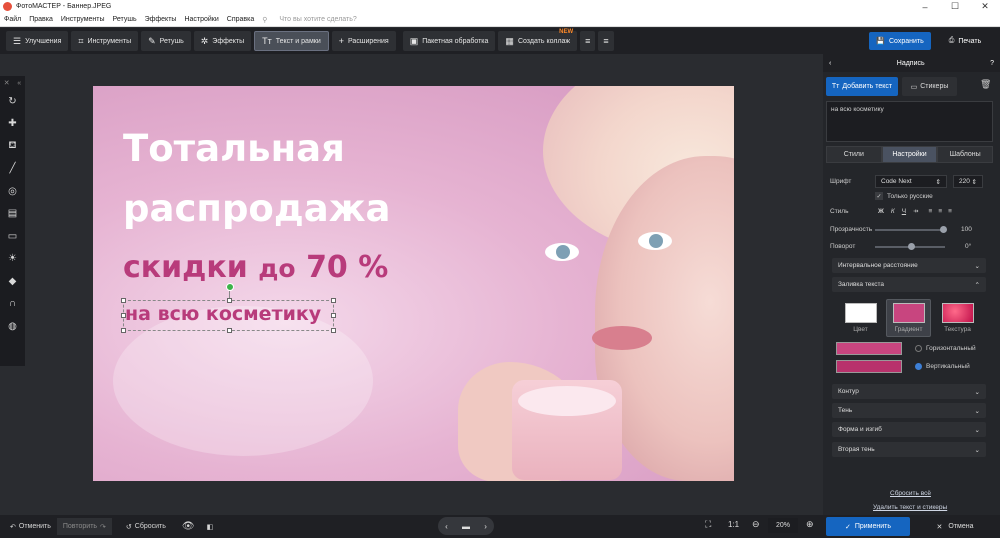 This screenshot has height=538, width=1000. What do you see at coordinates (228, 315) in the screenshot?
I see `text-selection-box` at bounding box center [228, 315].